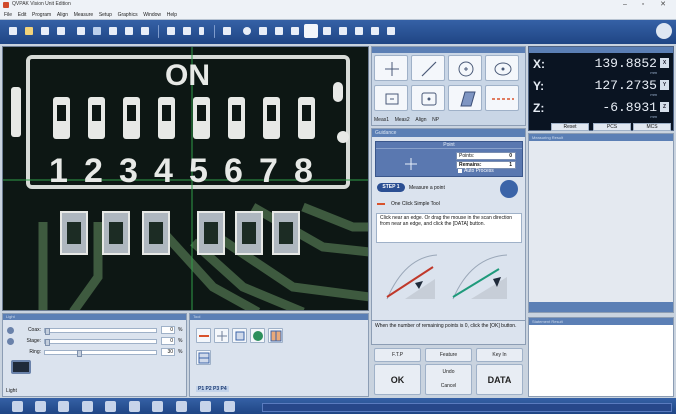 The width and height of the screenshot is (676, 414). I want to click on table-icon, so click(187, 31).